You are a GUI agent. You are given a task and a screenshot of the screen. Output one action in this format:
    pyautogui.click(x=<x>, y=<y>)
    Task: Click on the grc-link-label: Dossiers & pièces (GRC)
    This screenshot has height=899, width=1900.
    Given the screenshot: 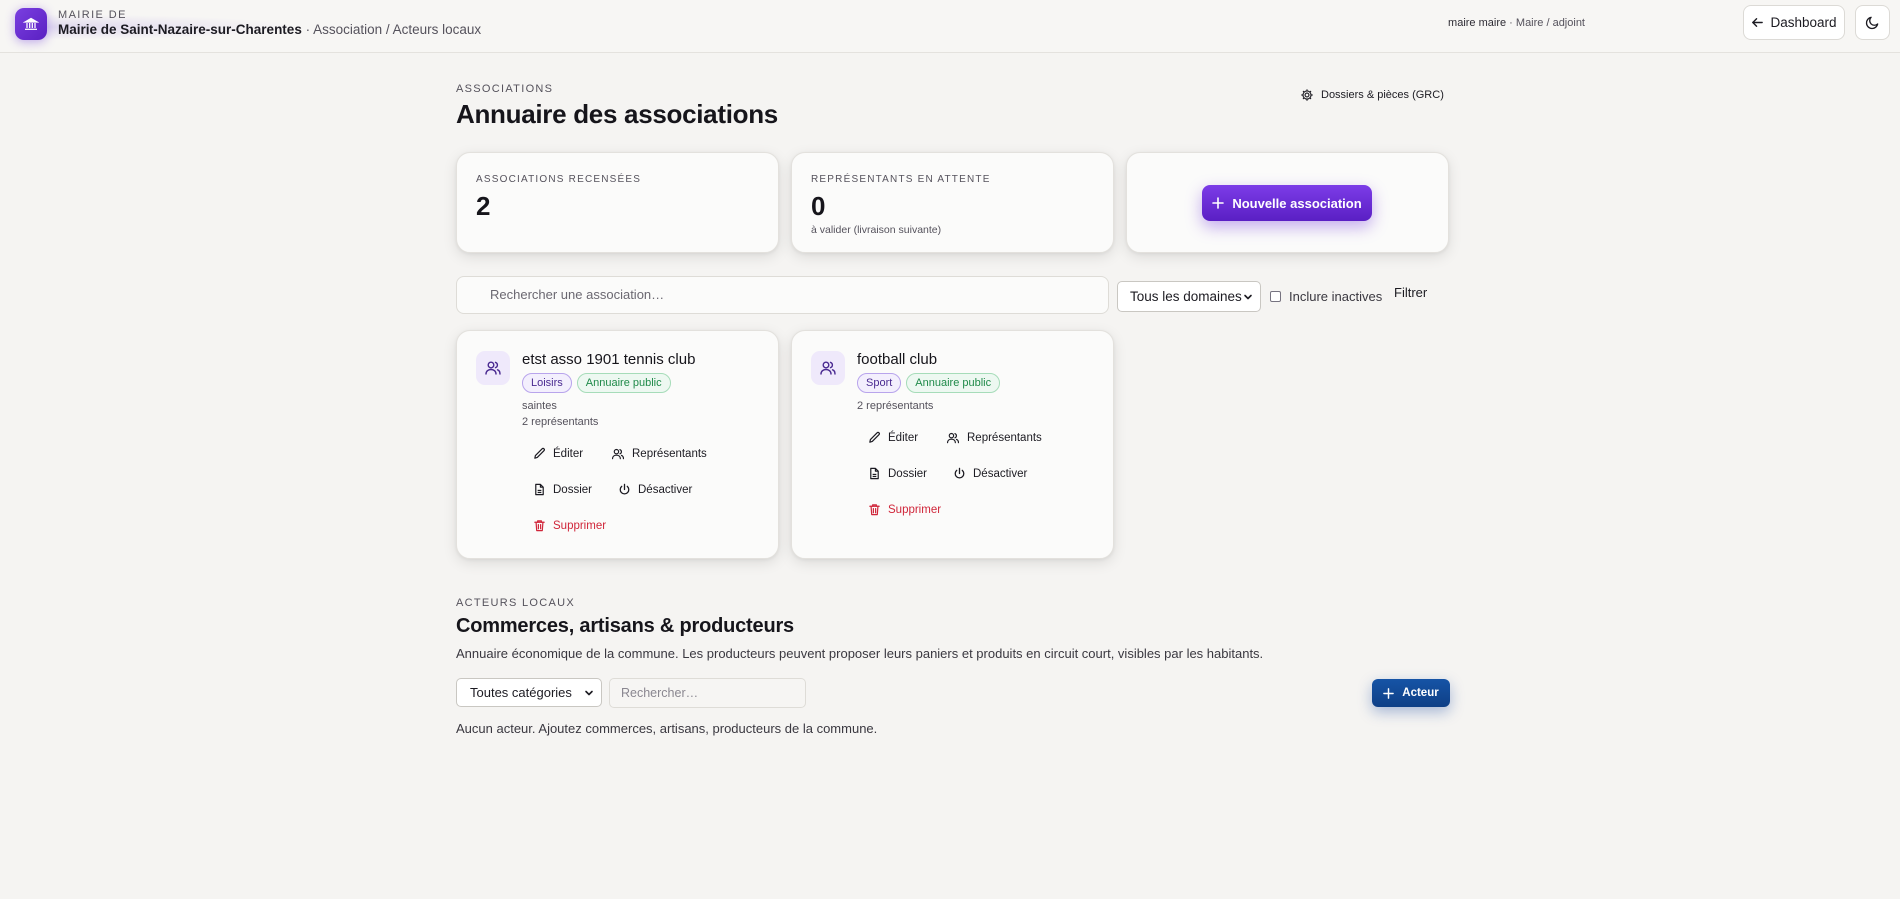 What is the action you would take?
    pyautogui.click(x=1382, y=95)
    